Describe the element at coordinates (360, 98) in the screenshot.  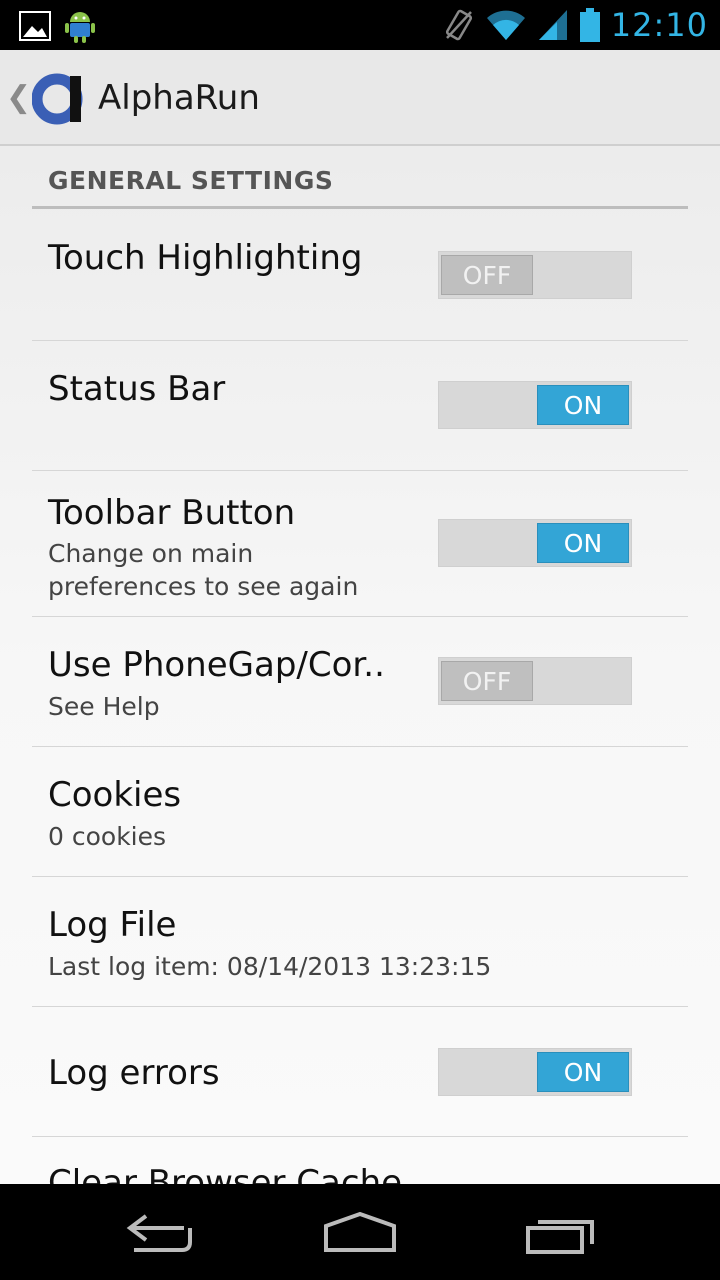
I see `action-bar: ❮ AlphaRun` at that location.